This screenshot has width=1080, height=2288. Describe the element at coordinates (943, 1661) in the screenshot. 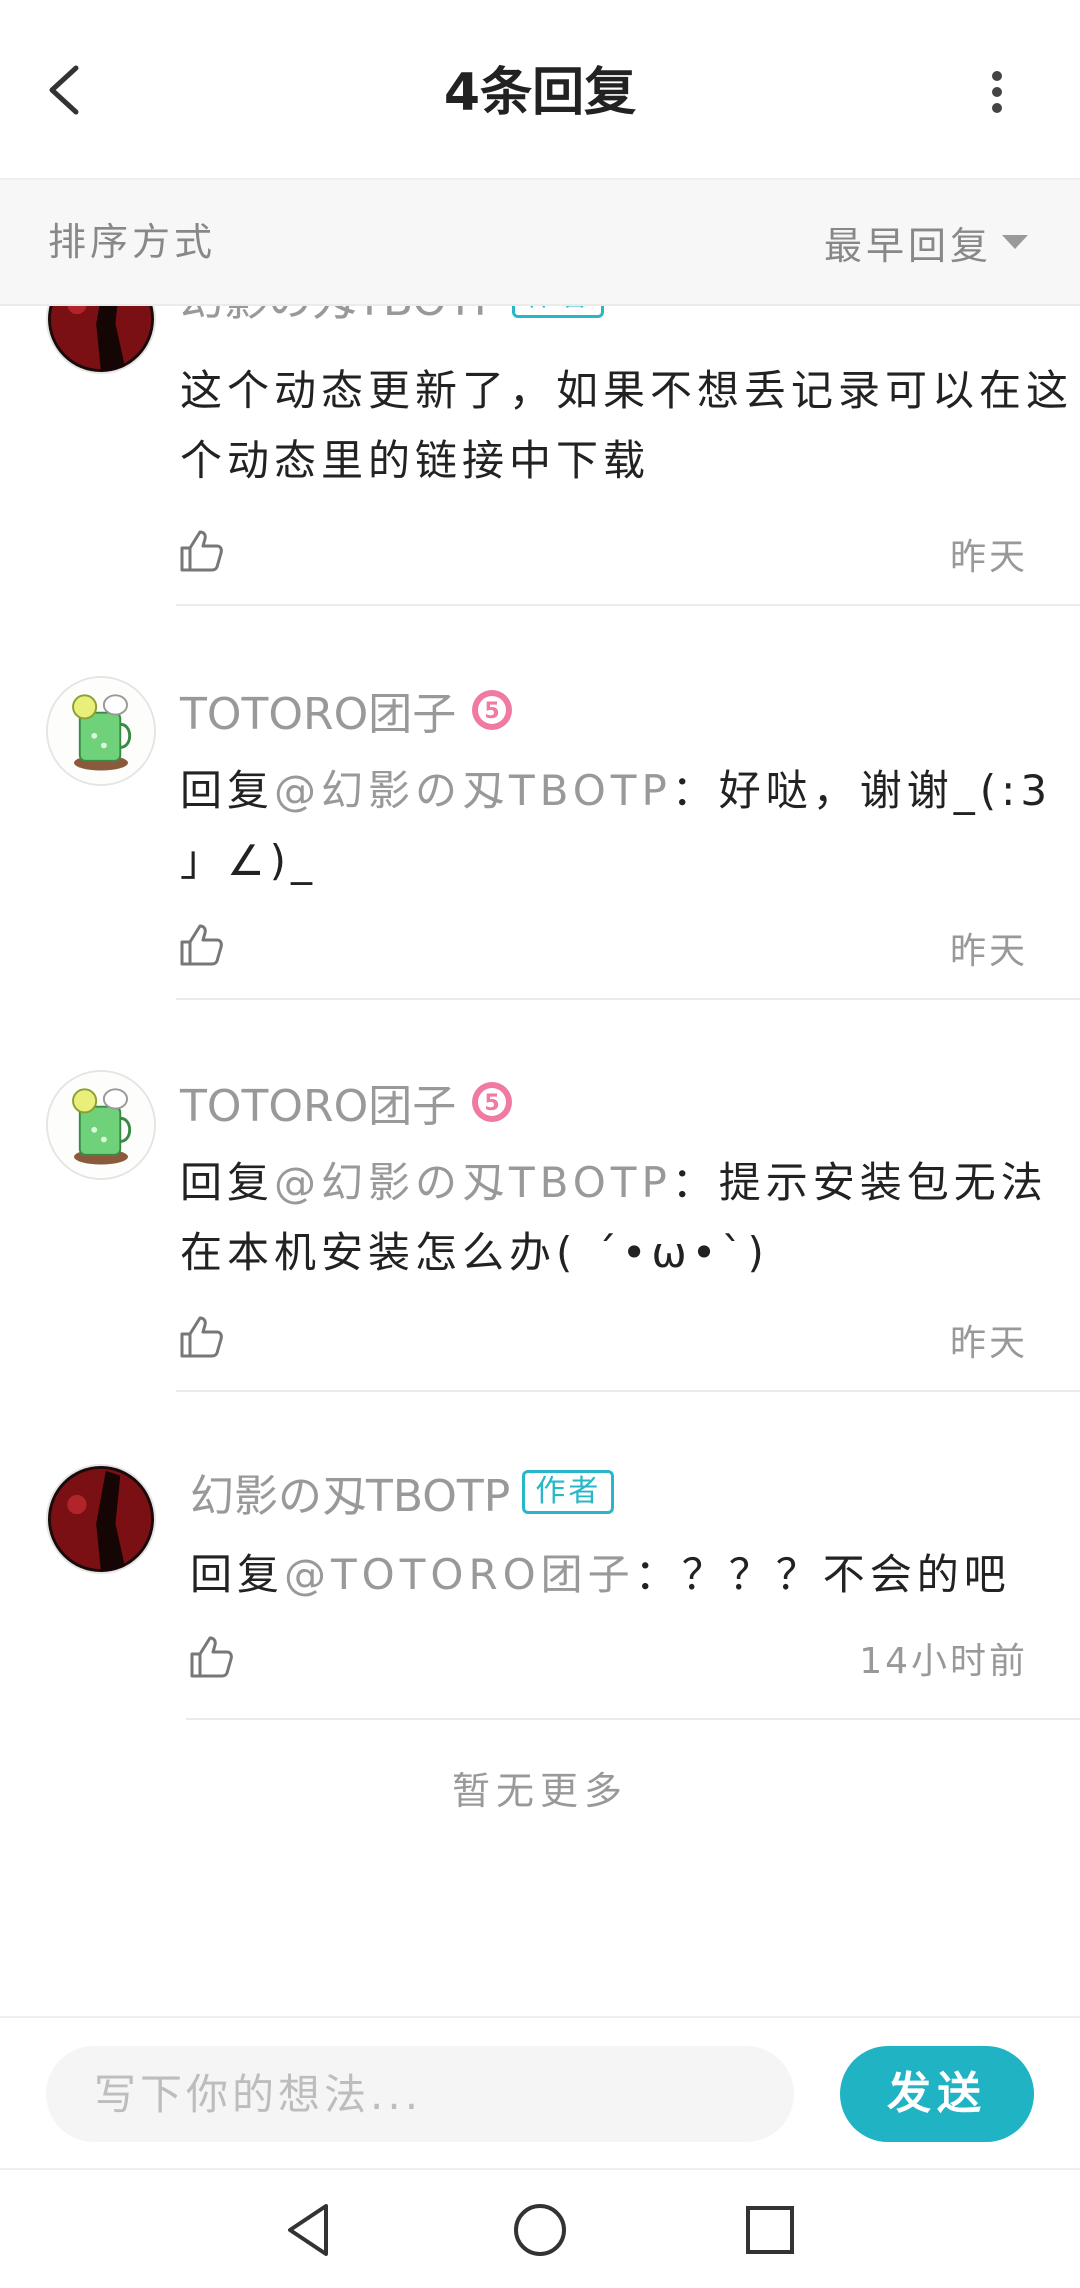

I see `reply-time: 14小时前` at that location.